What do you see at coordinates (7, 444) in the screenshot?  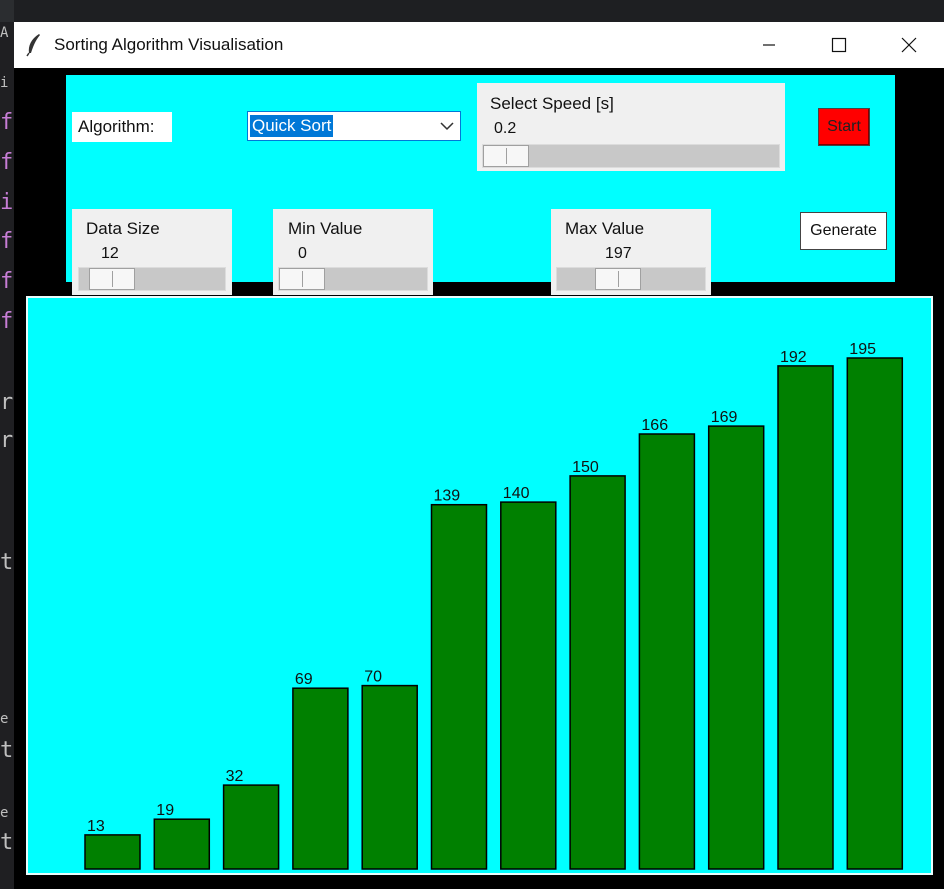 I see `background-editor: A i f f i f f f r r t e t e t` at bounding box center [7, 444].